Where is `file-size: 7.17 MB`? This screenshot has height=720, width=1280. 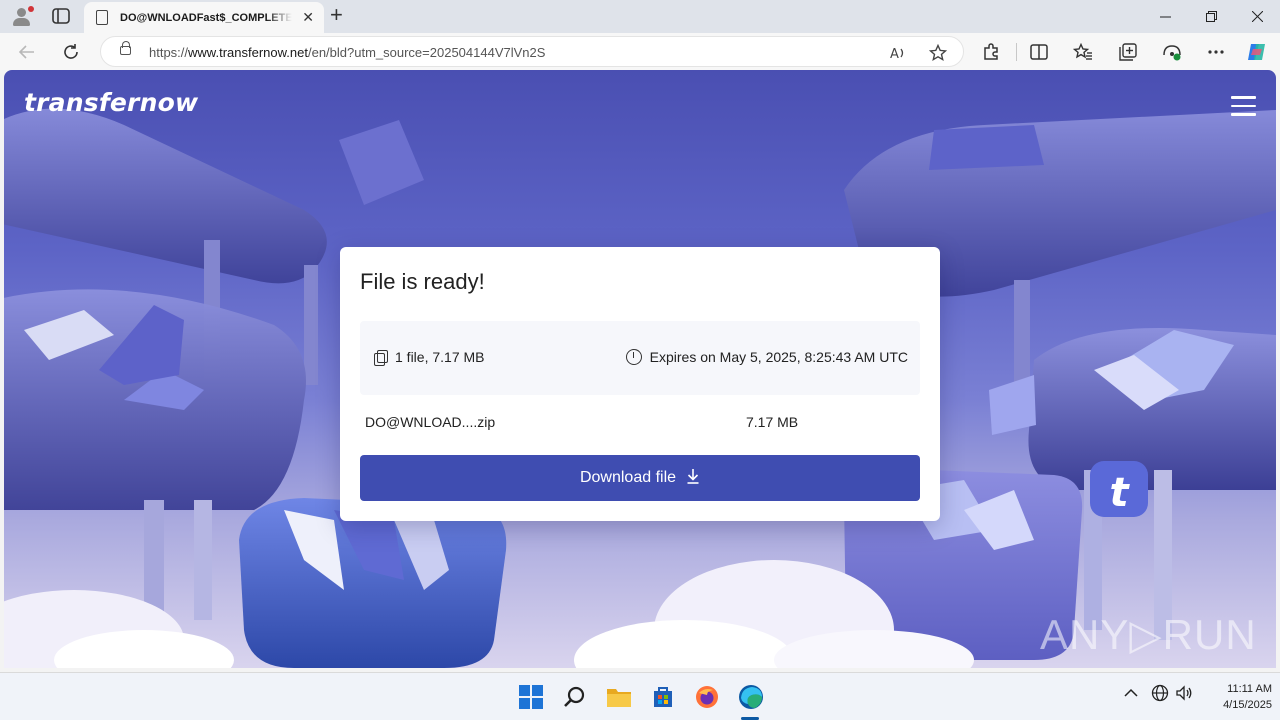
file-size: 7.17 MB is located at coordinates (772, 422).